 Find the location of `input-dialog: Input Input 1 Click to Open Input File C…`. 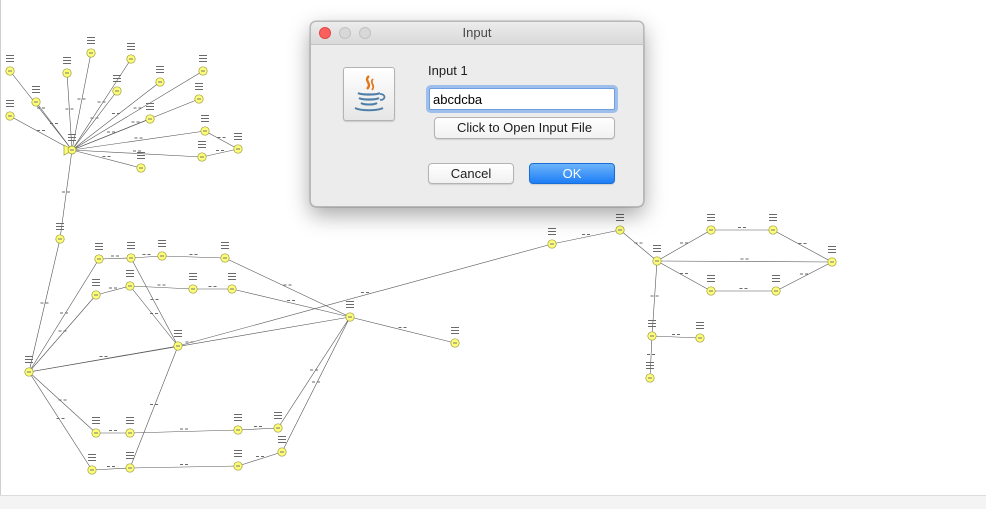

input-dialog: Input Input 1 Click to Open Input File C… is located at coordinates (477, 114).